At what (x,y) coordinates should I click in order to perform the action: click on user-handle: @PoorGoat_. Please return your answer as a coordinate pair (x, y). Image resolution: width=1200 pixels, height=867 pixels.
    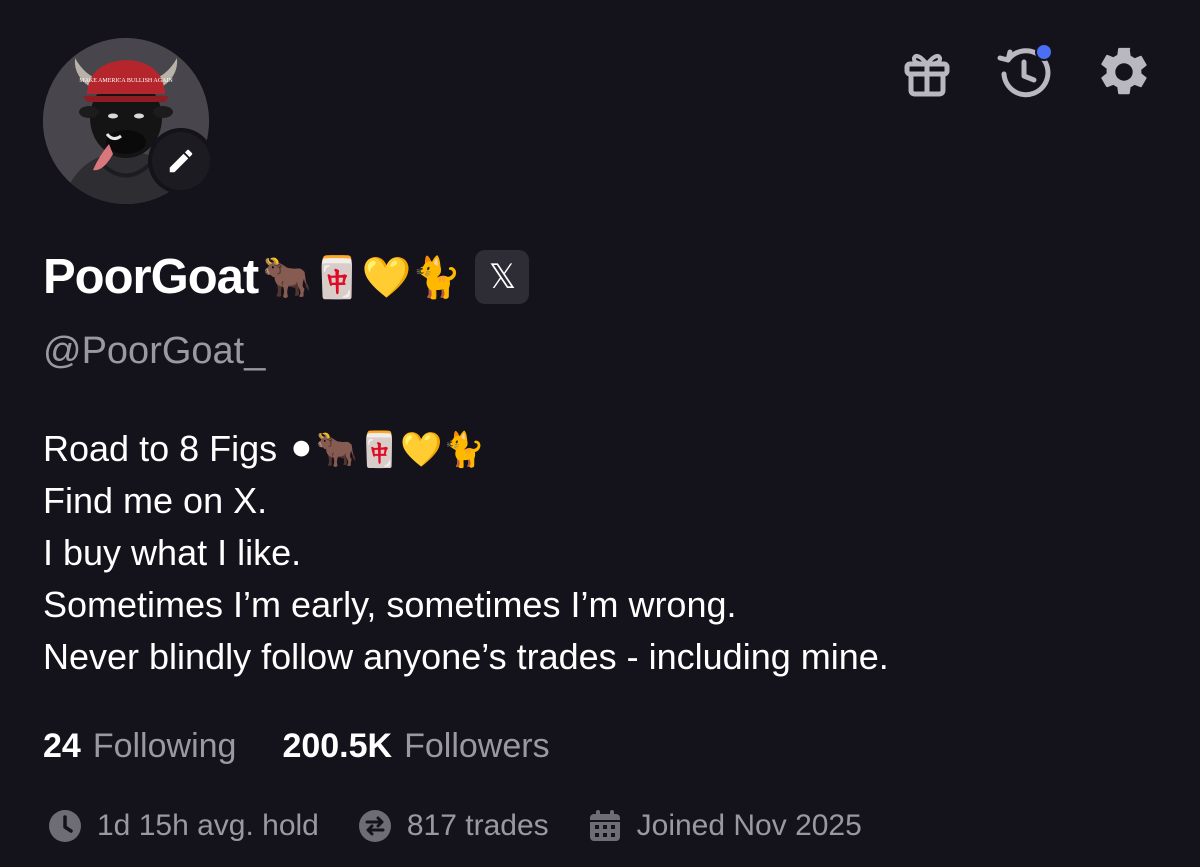
    Looking at the image, I should click on (154, 351).